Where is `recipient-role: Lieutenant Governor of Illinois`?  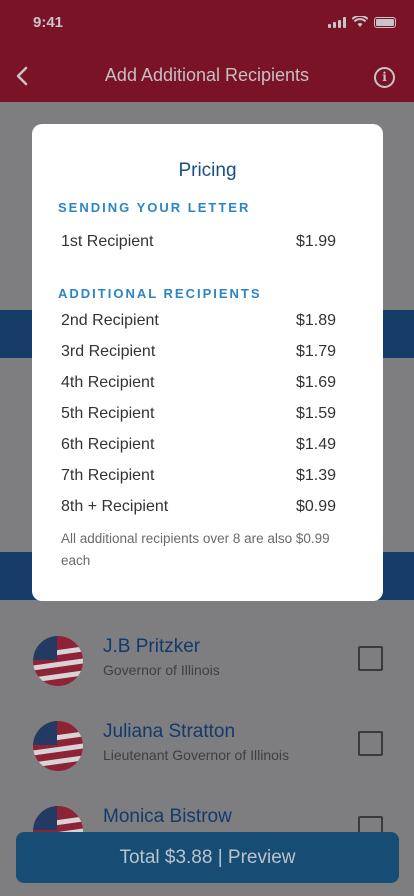 recipient-role: Lieutenant Governor of Illinois is located at coordinates (196, 755).